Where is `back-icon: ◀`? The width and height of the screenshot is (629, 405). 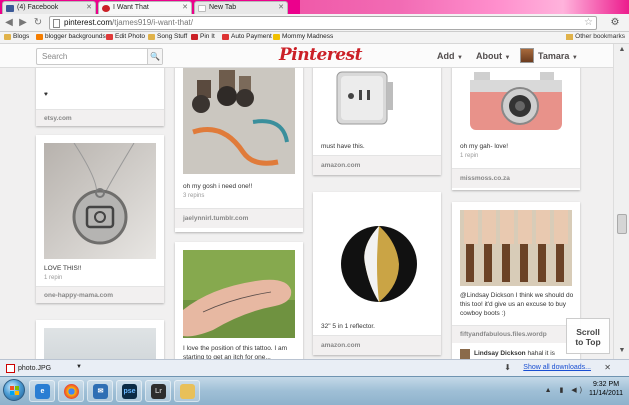 back-icon: ◀ is located at coordinates (9, 23).